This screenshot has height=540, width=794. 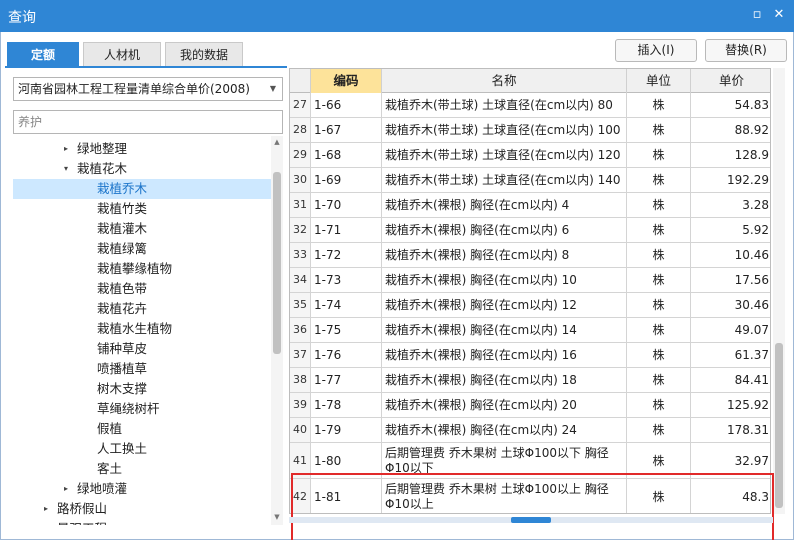 I want to click on cell-price: 5.92, so click(x=755, y=230).